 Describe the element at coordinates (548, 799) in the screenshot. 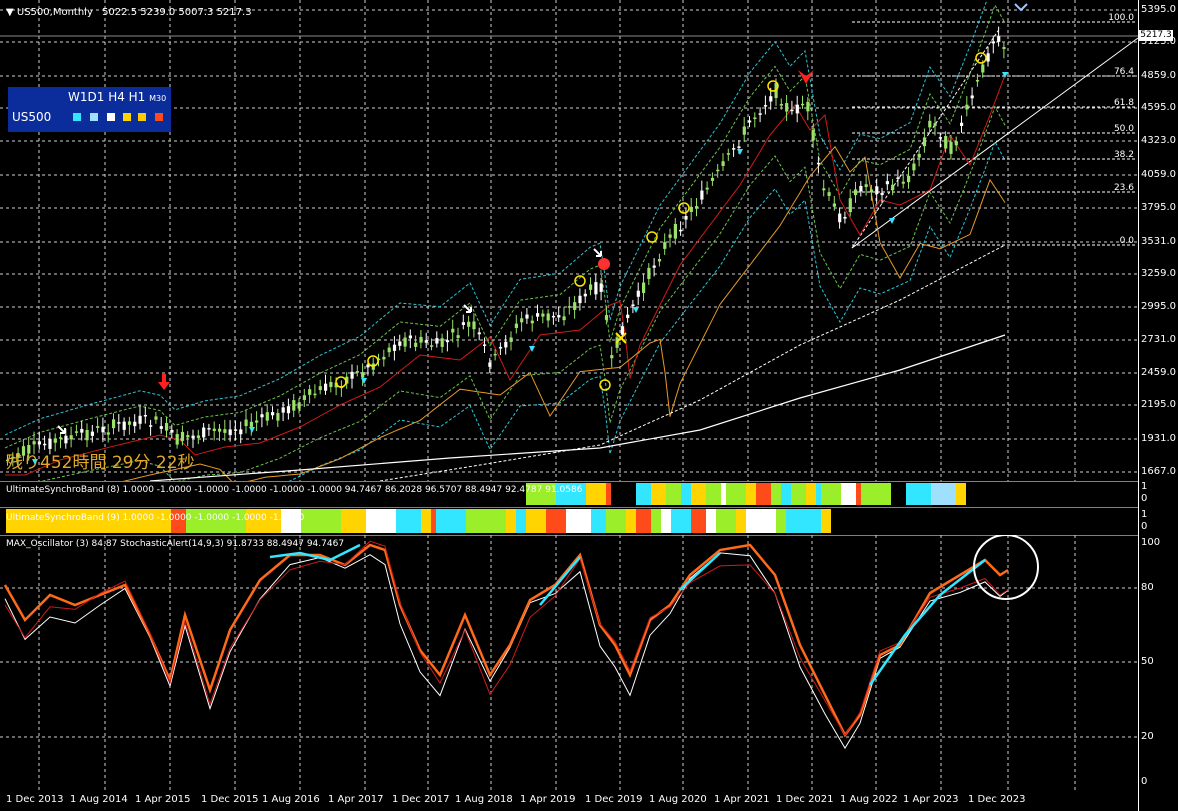

I see `time-axis-label: 1 Apr 2019` at that location.